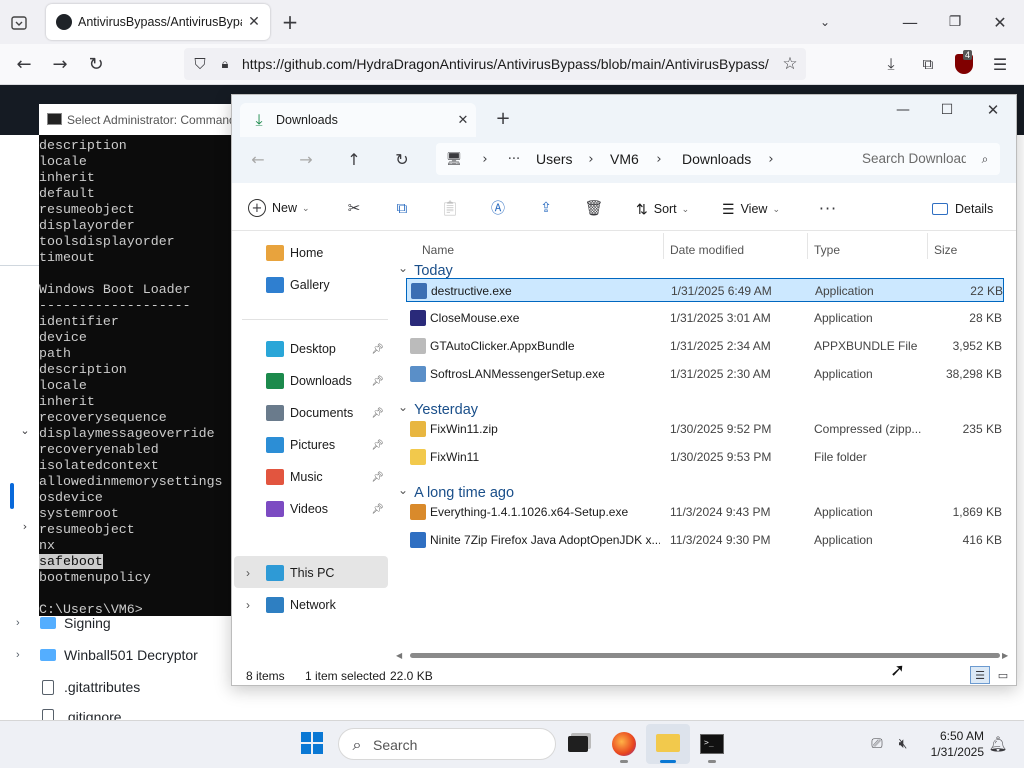  I want to click on menu-icon: ☰, so click(1000, 64).